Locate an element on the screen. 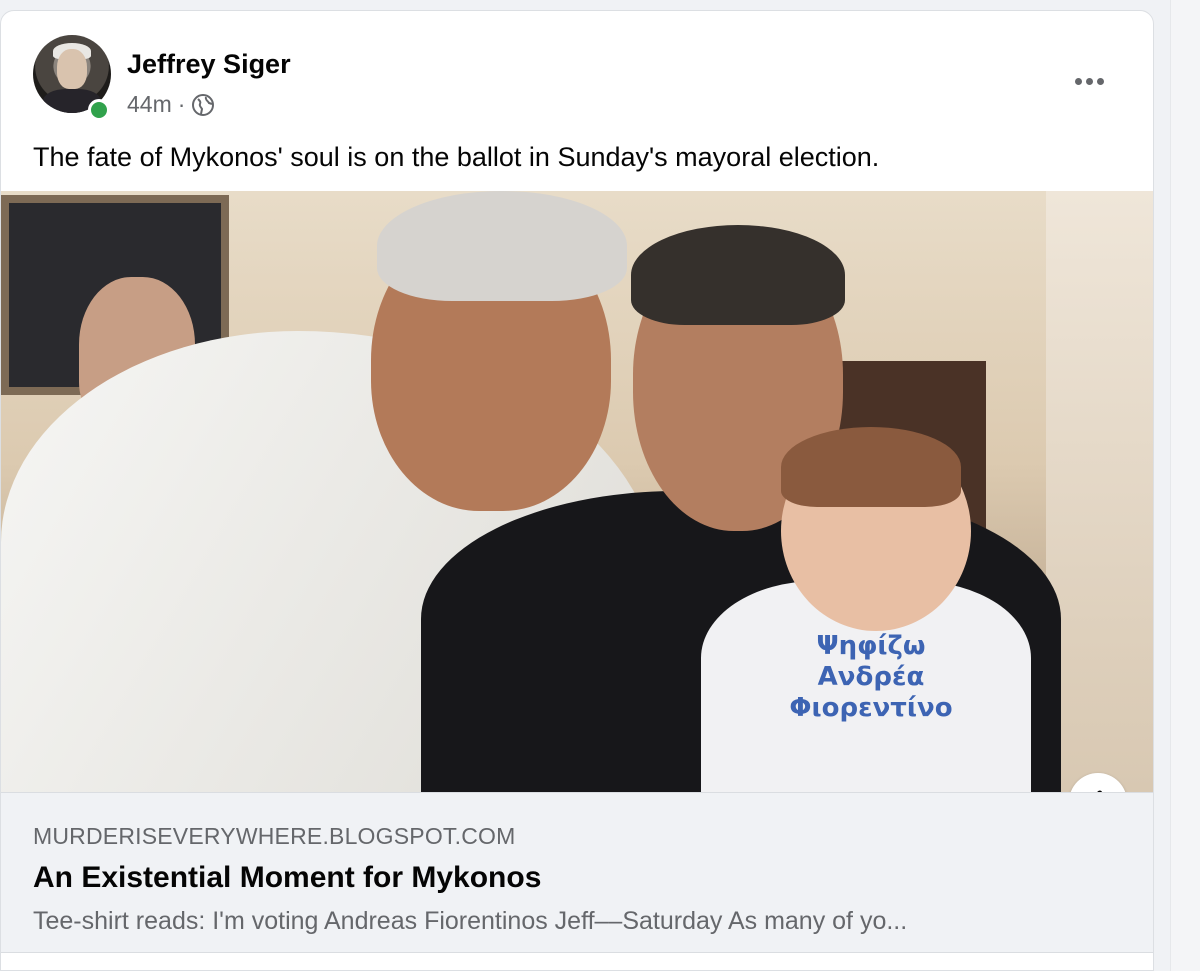 Image resolution: width=1200 pixels, height=971 pixels. tshirt-line: Ανδρέα is located at coordinates (871, 677).